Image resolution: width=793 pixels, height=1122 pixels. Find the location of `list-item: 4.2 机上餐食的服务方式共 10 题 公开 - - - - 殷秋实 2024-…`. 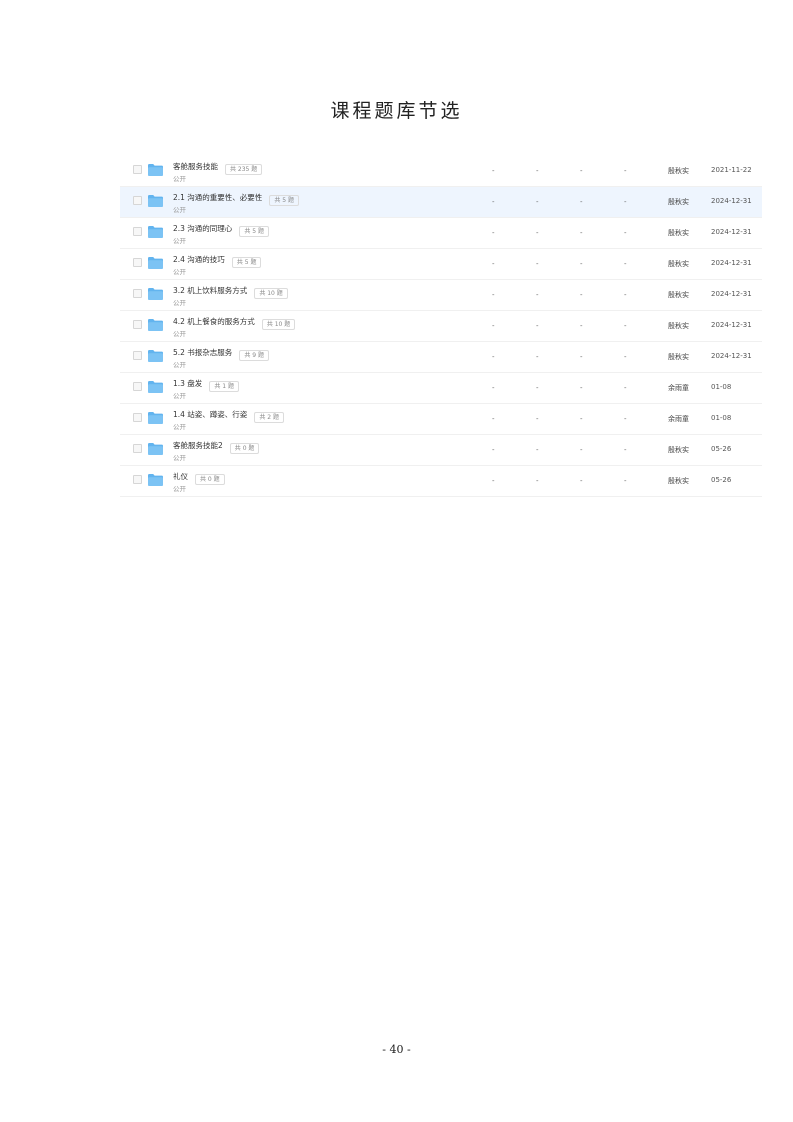

list-item: 4.2 机上餐食的服务方式共 10 题 公开 - - - - 殷秋实 2024-… is located at coordinates (441, 326).